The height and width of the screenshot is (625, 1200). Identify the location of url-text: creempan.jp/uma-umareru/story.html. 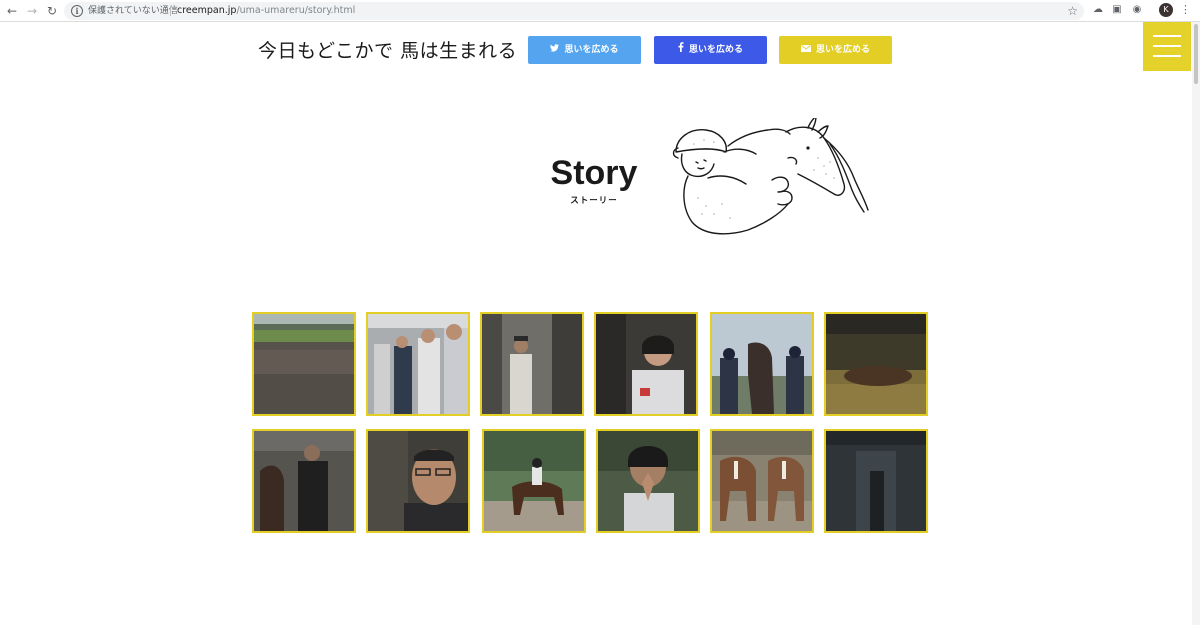
(266, 11).